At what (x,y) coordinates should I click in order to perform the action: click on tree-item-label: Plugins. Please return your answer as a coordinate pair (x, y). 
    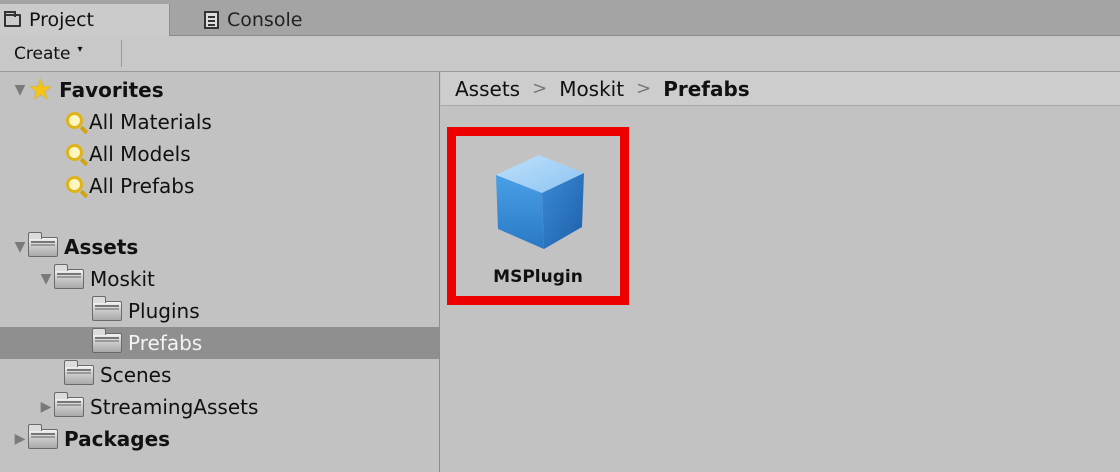
    Looking at the image, I should click on (164, 311).